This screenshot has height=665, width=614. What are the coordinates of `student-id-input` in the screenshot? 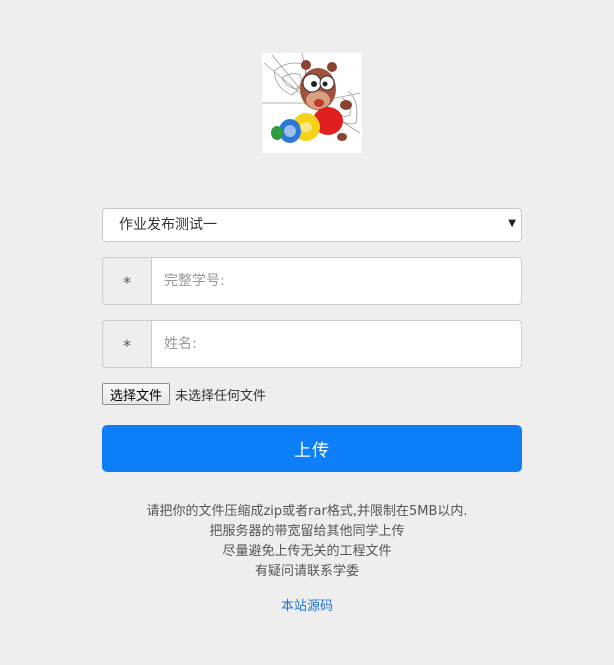 It's located at (336, 281).